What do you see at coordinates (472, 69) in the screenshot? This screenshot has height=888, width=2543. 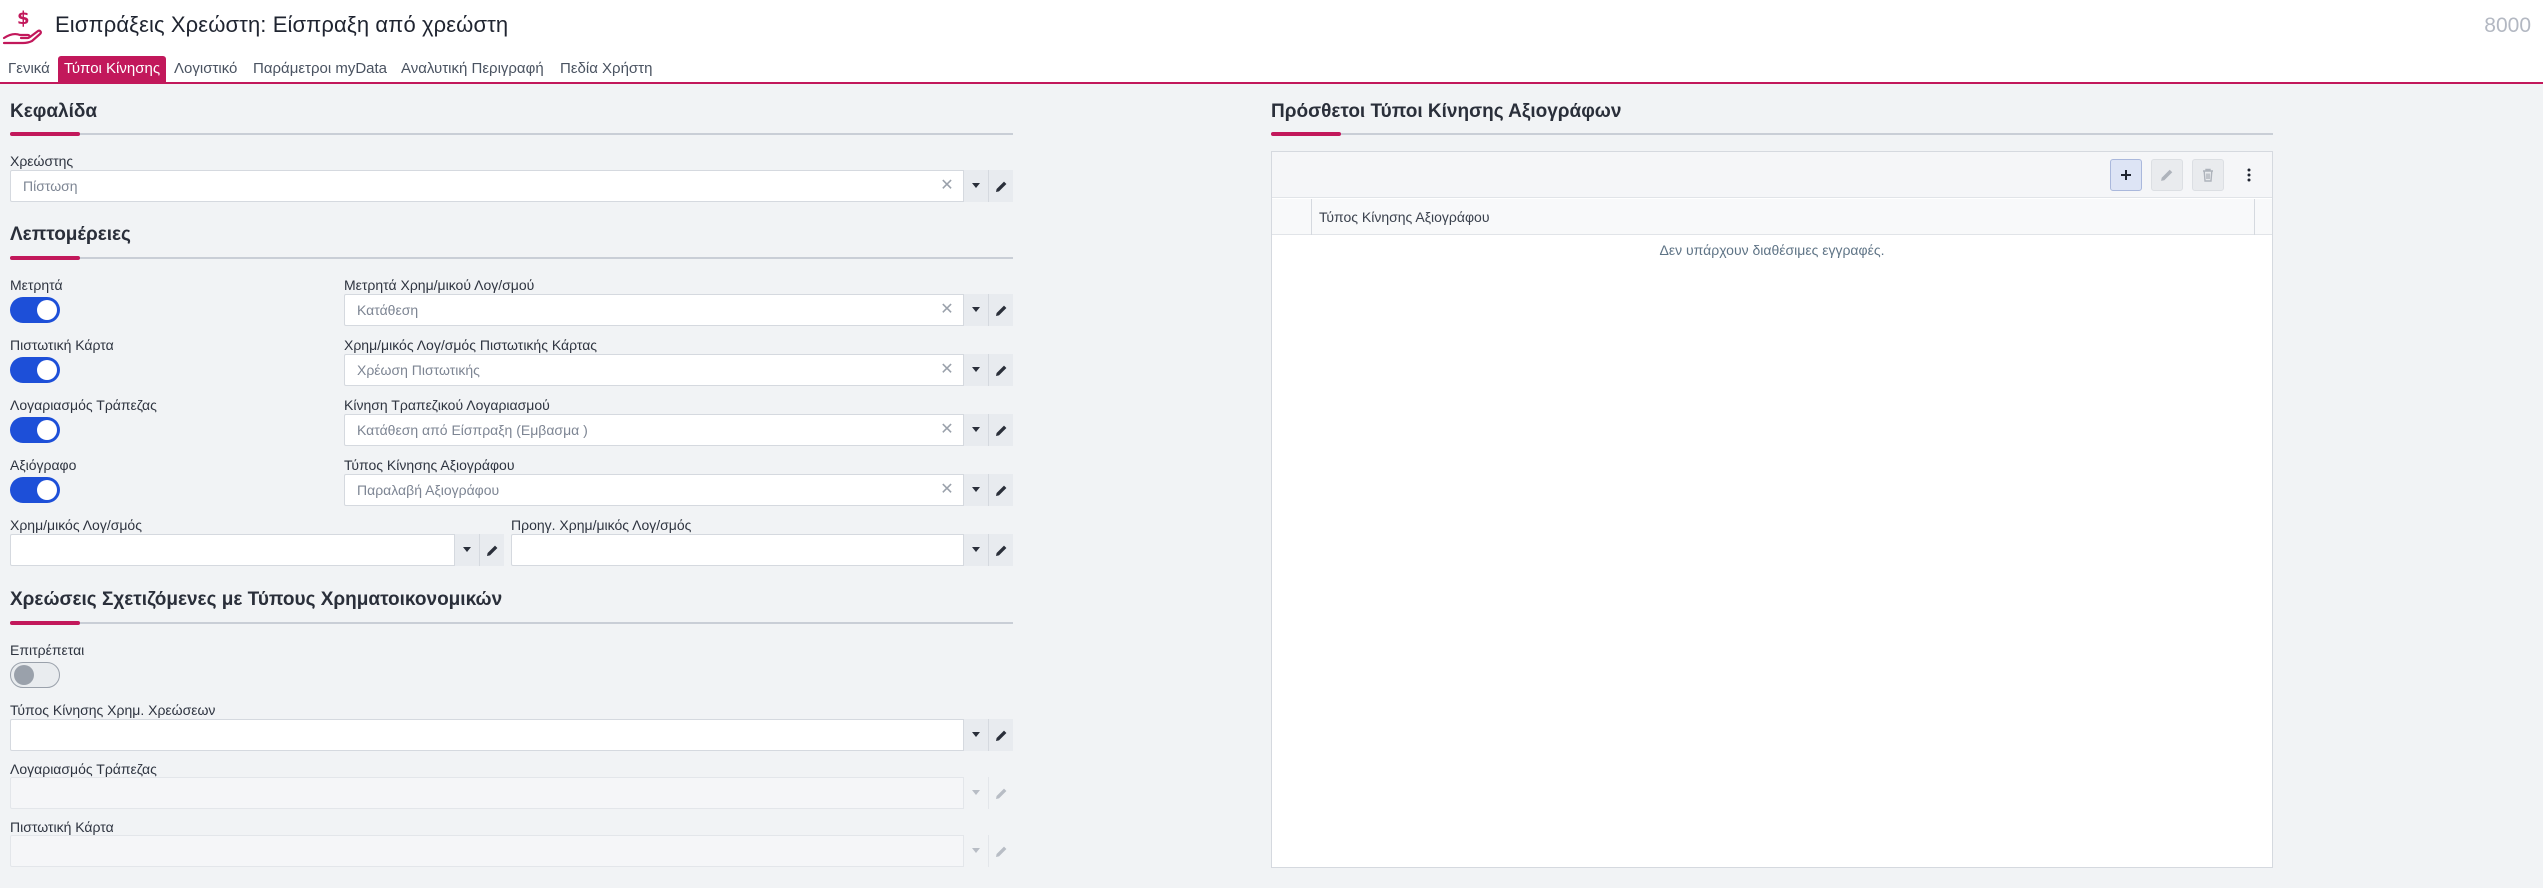 I see `tab-detailed-description: Αναλυτική Περιγραφή` at bounding box center [472, 69].